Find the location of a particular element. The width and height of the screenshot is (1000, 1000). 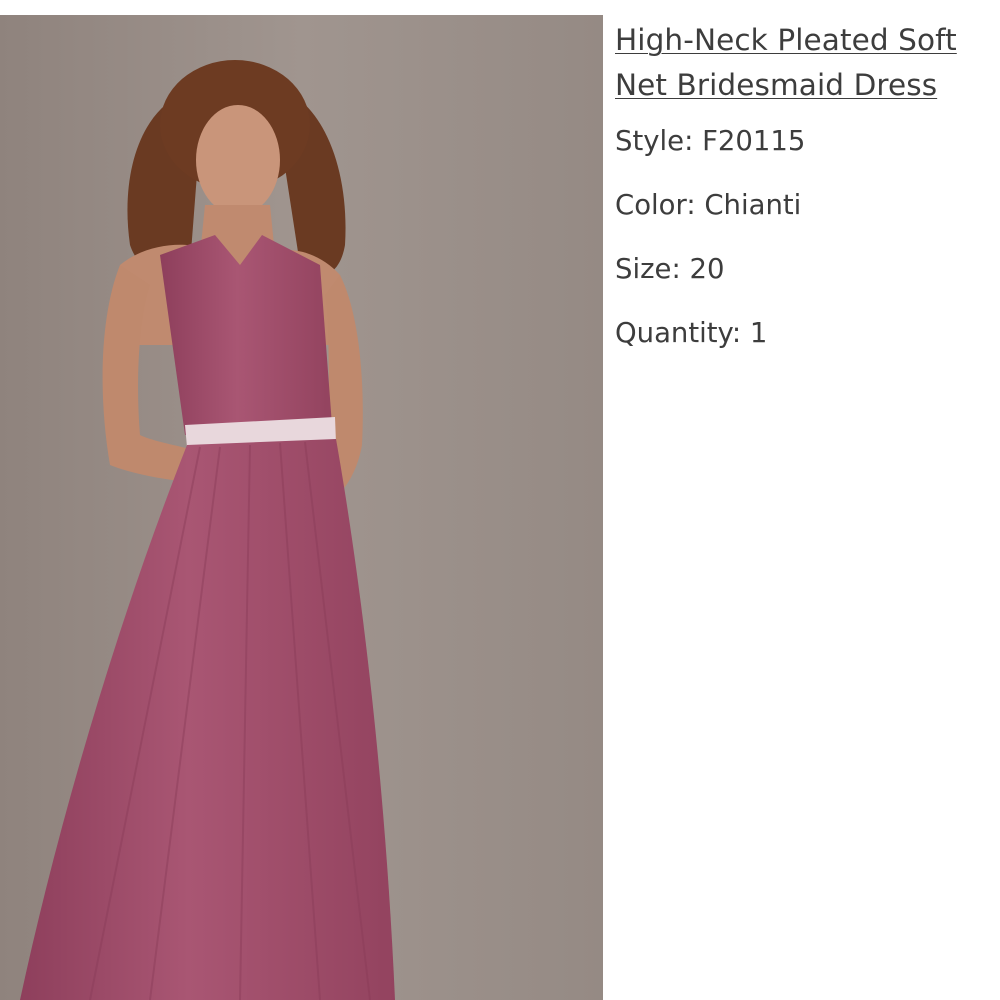

quantity-value: 1 is located at coordinates (758, 333).